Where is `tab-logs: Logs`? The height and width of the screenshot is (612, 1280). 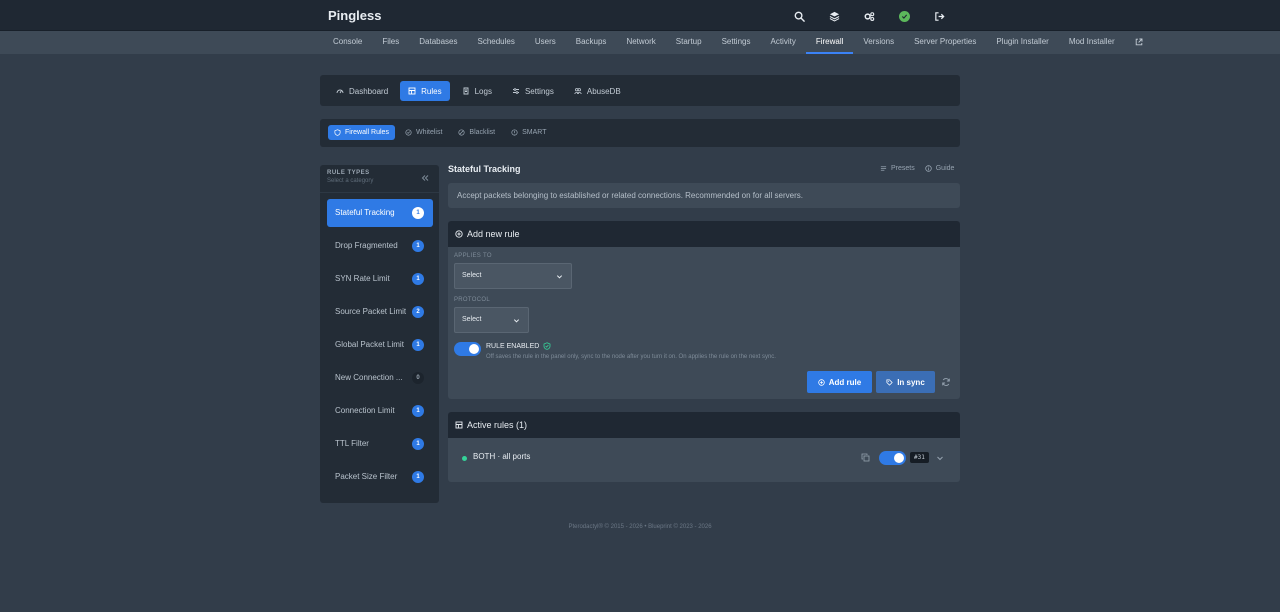
tab-logs: Logs is located at coordinates (477, 91).